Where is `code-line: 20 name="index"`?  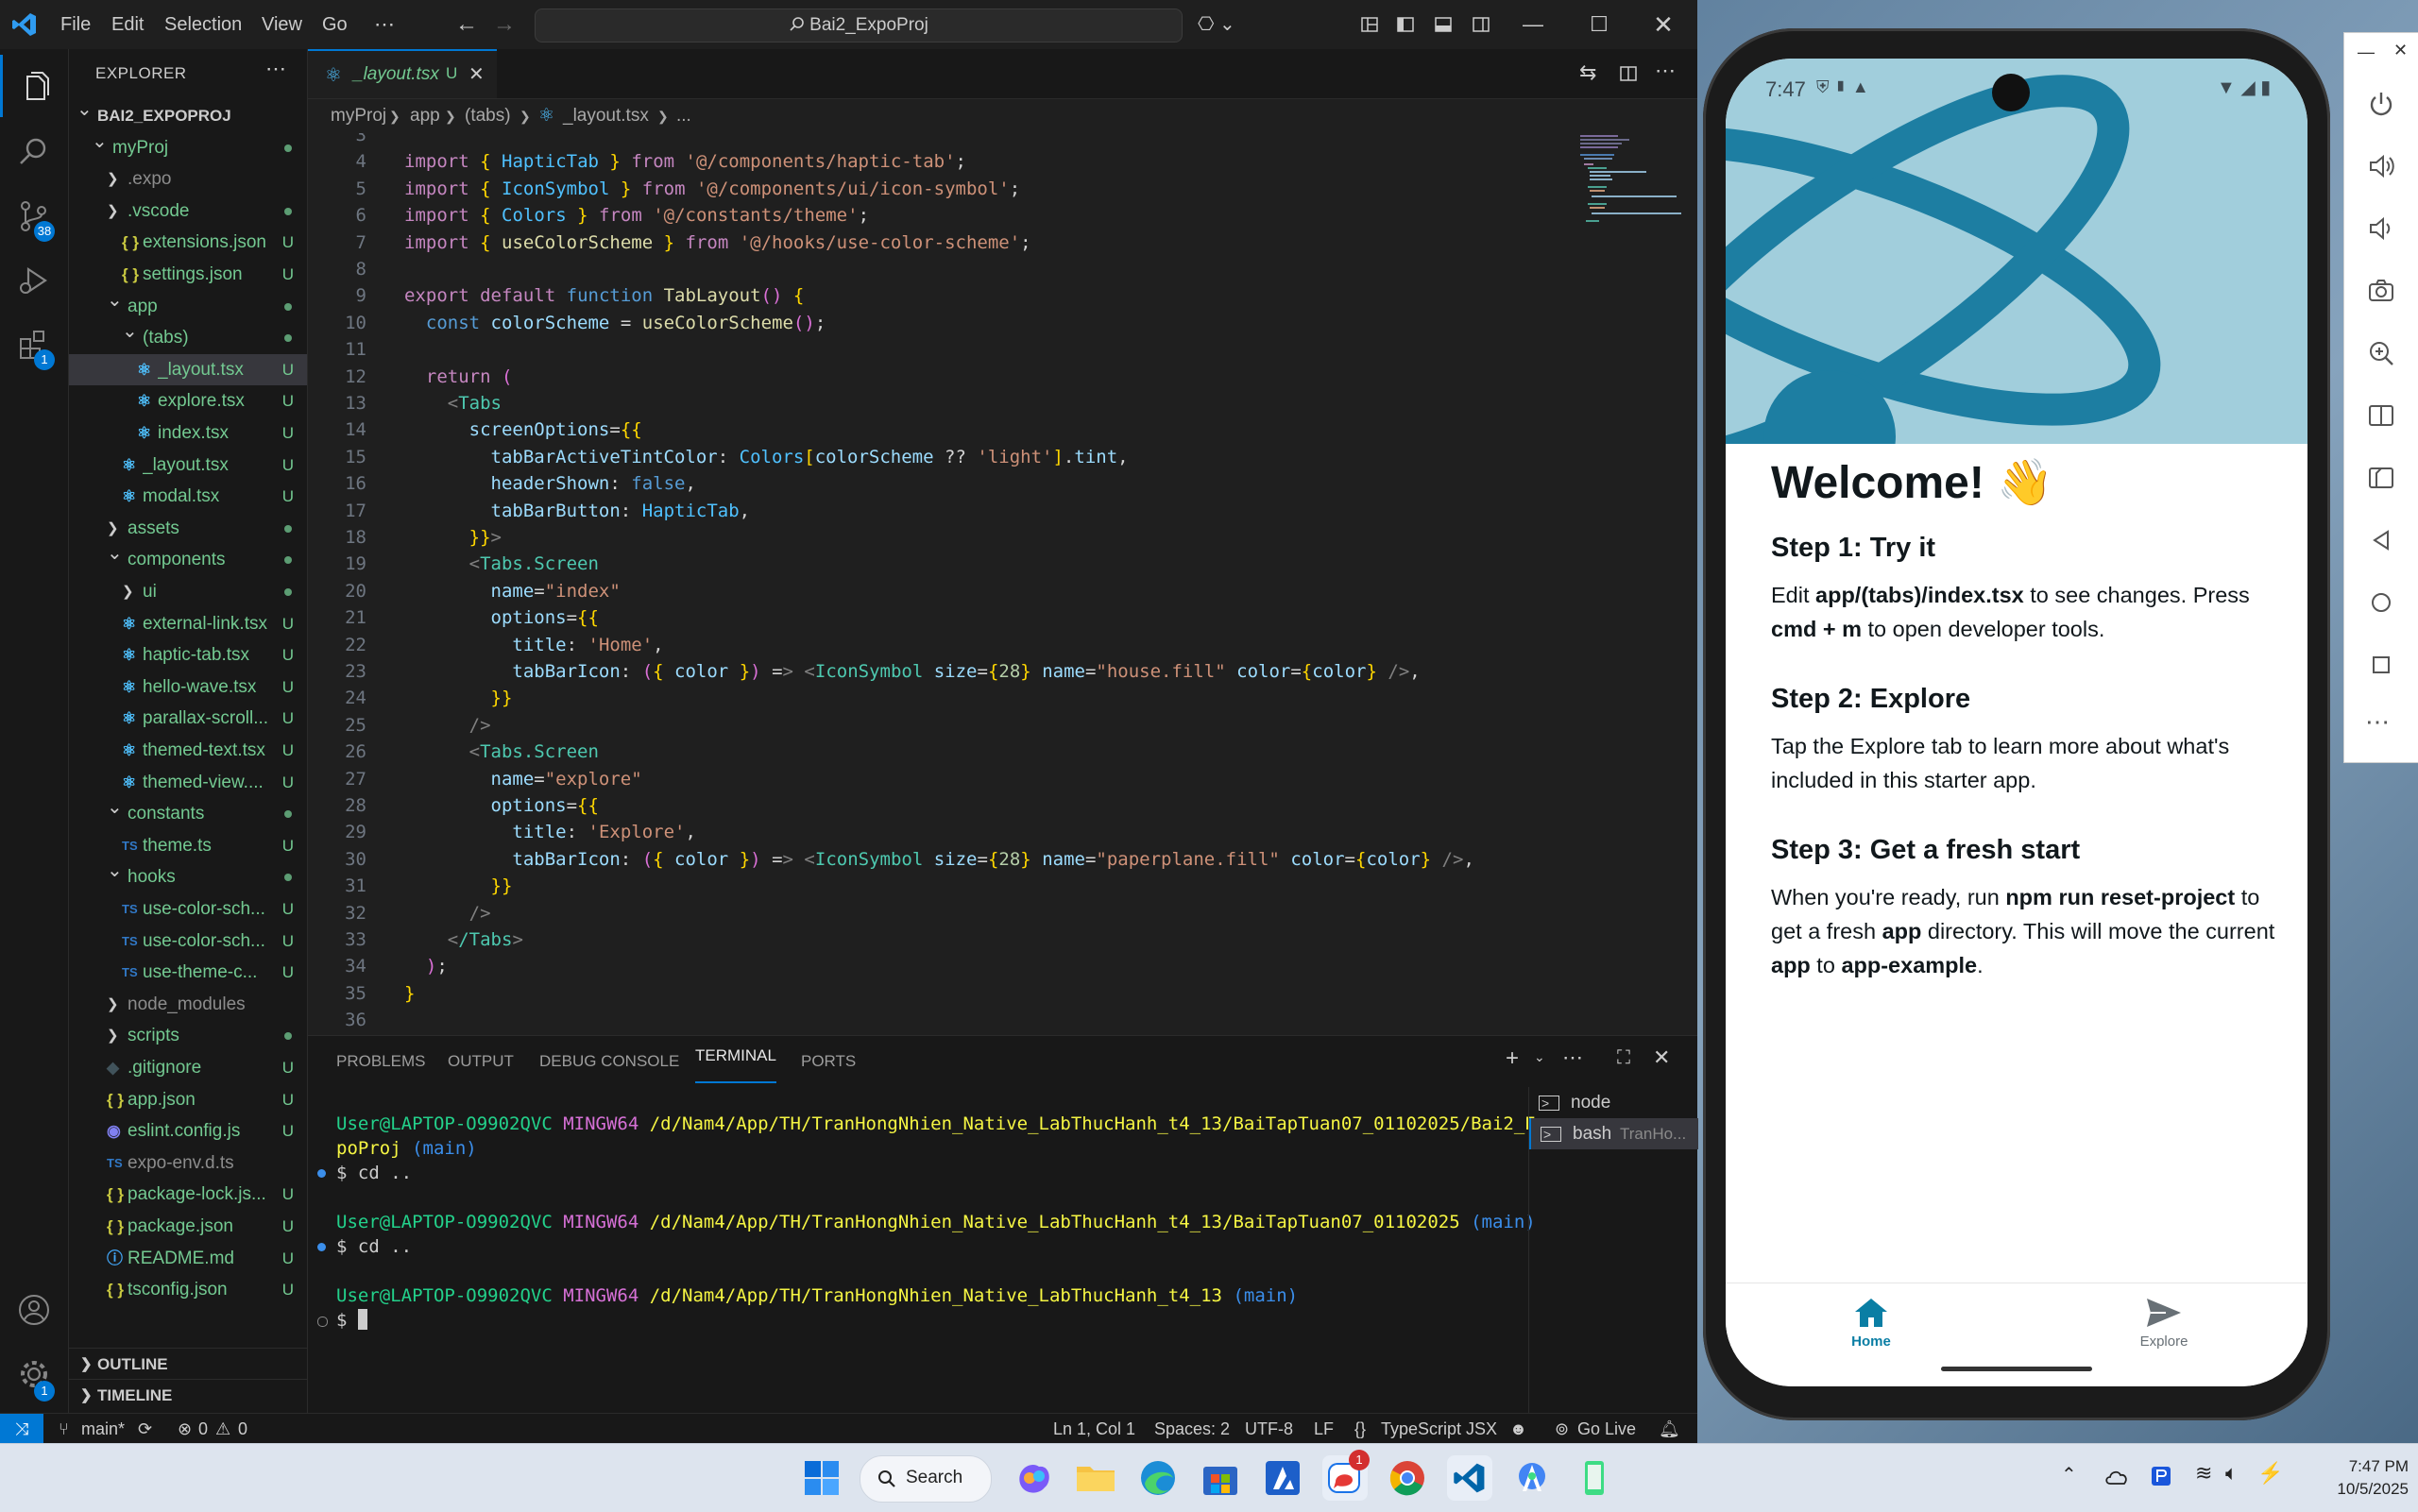 code-line: 20 name="index" is located at coordinates (941, 591).